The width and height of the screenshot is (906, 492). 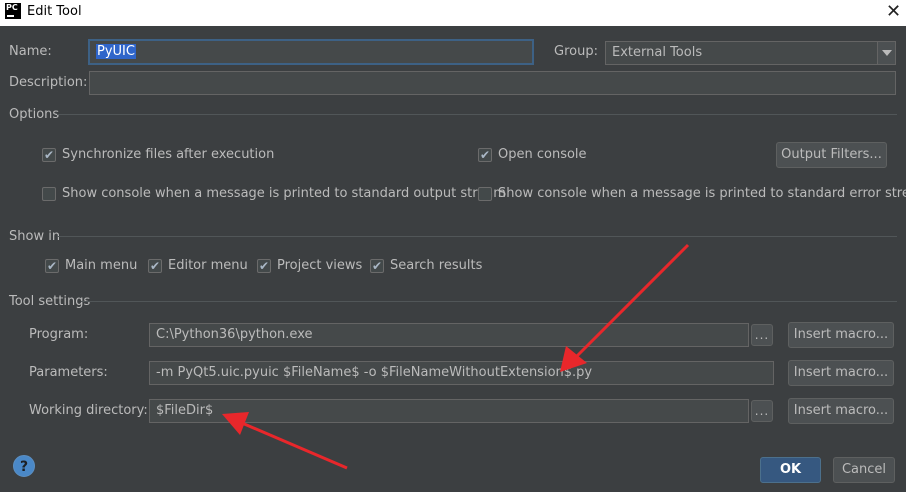 I want to click on sync-files-label: Synchronize files after execution, so click(x=168, y=154).